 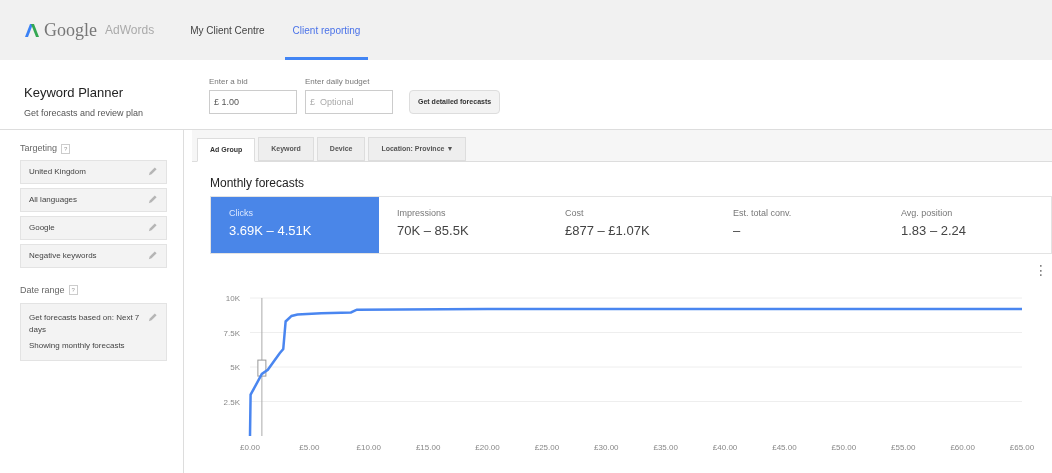 What do you see at coordinates (250, 447) in the screenshot?
I see `x-tick-label: £0.00` at bounding box center [250, 447].